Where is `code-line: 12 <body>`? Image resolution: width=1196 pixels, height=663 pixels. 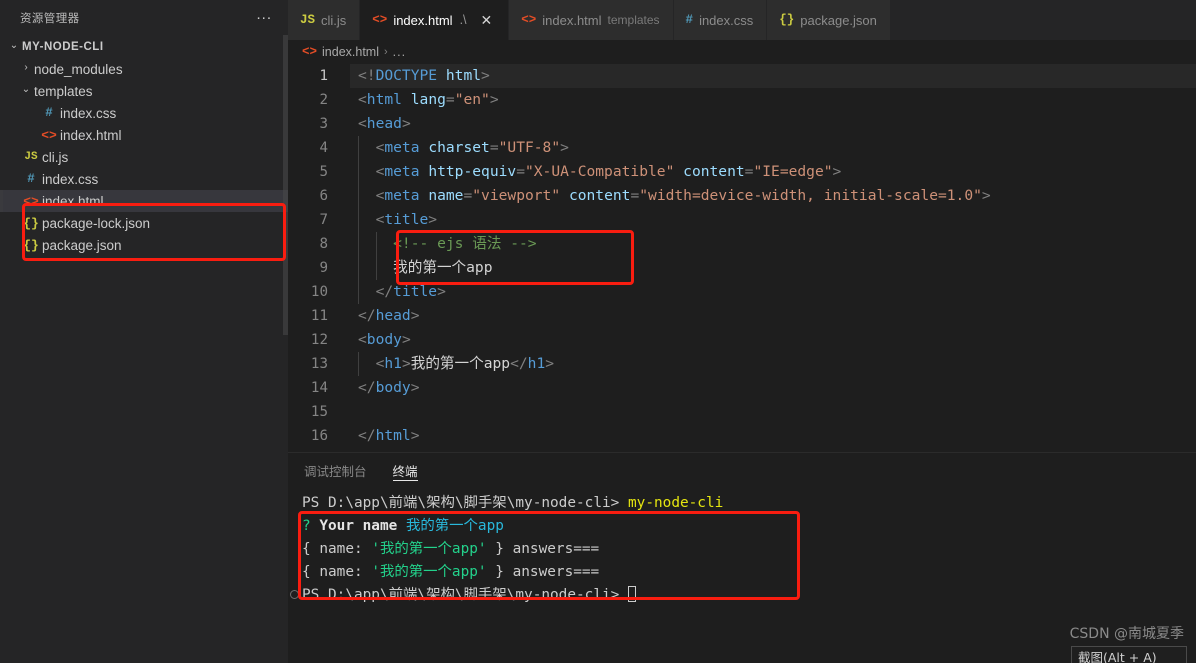 code-line: 12 <body> is located at coordinates (742, 340).